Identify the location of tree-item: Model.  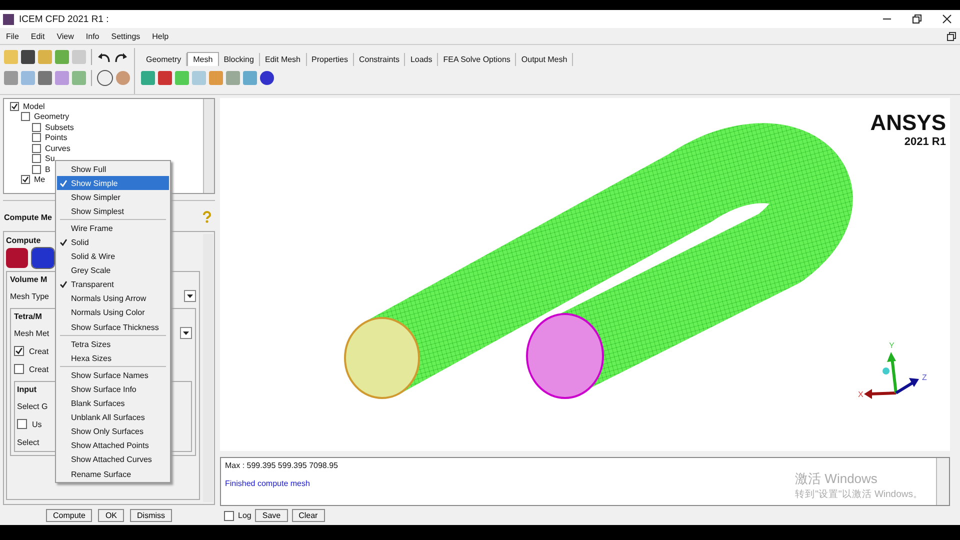
(34, 106).